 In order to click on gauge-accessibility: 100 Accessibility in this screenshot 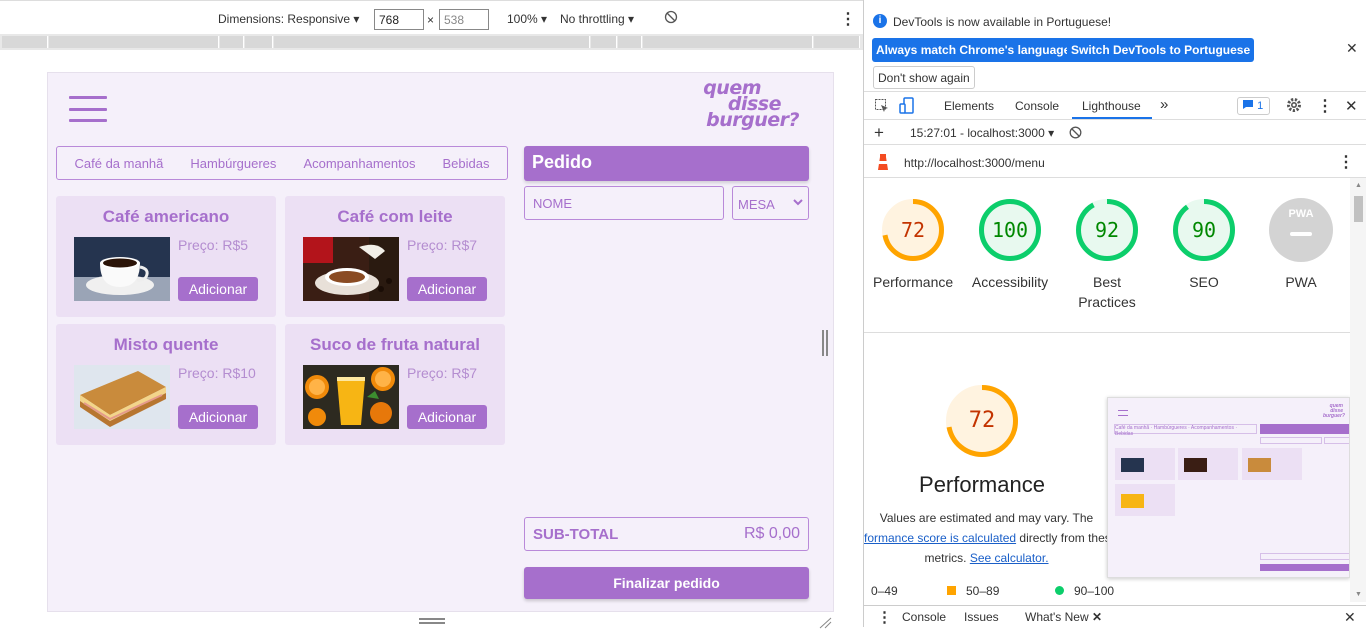, I will do `click(1010, 245)`.